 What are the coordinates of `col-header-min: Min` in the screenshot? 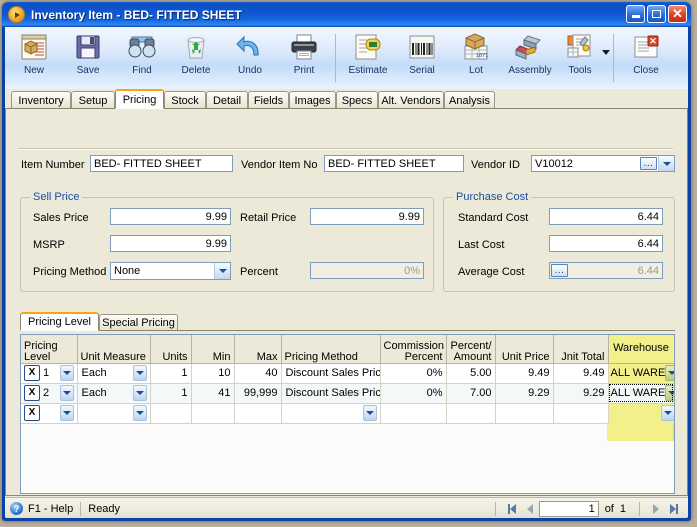 It's located at (213, 349).